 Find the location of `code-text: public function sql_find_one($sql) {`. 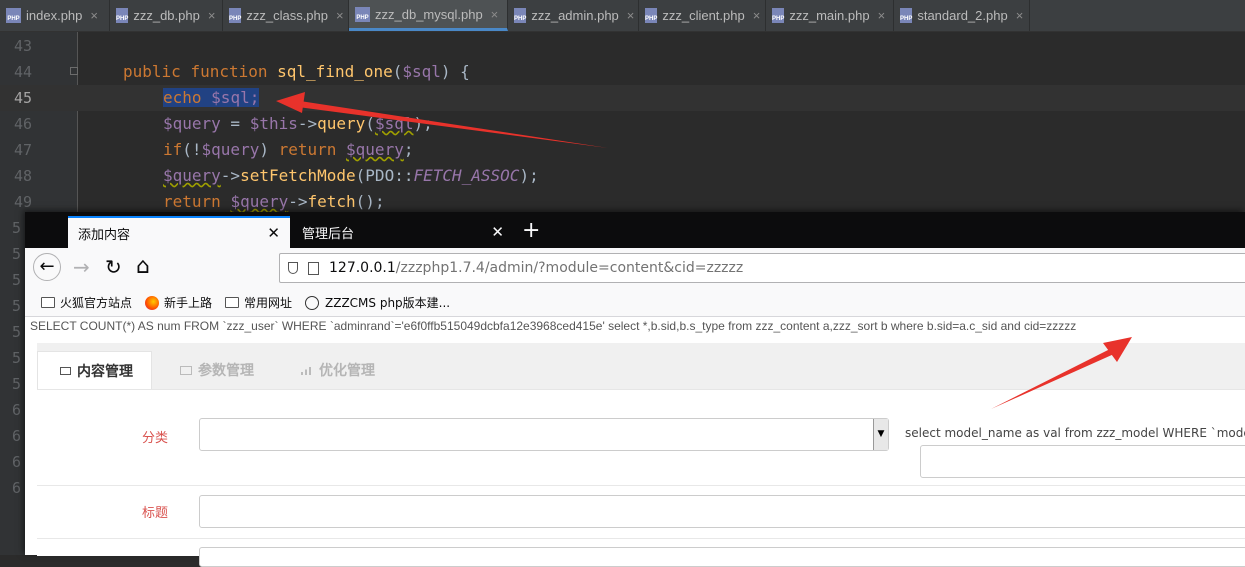

code-text: public function sql_find_one($sql) { is located at coordinates (296, 71).